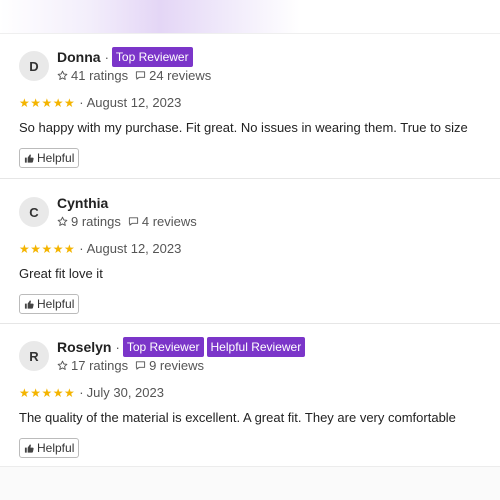 The width and height of the screenshot is (500, 500). I want to click on rating-line: ★★★★★ · July 30, 2023, so click(91, 392).